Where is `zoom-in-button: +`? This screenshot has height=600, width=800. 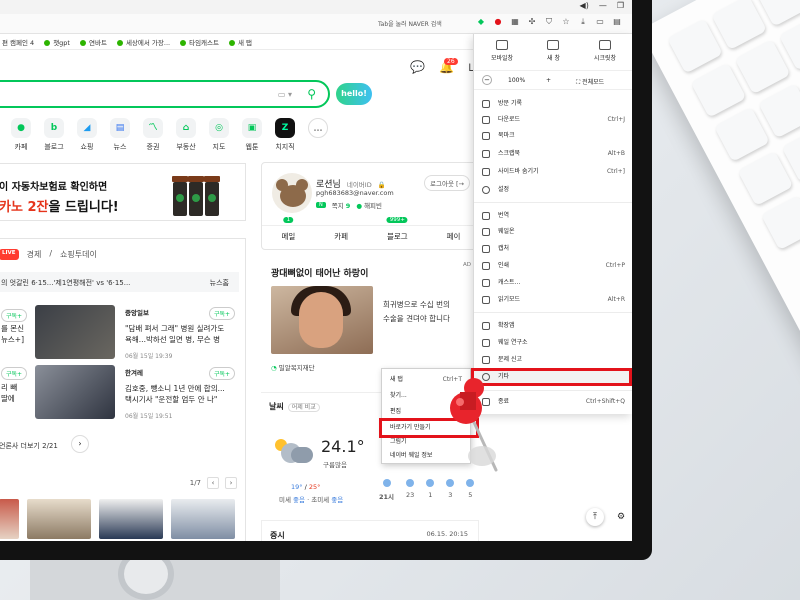 zoom-in-button: + is located at coordinates (548, 80).